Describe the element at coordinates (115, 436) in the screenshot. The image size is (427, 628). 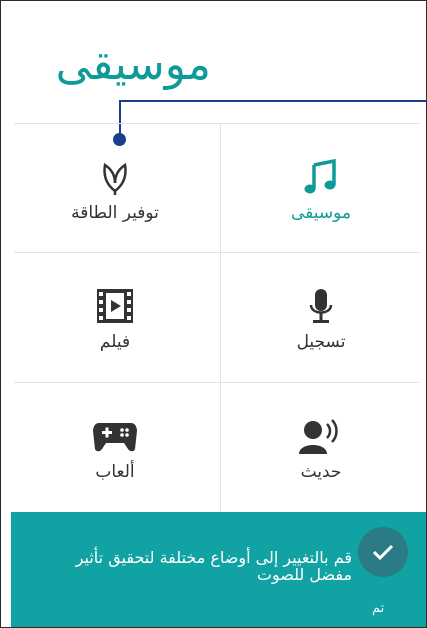
I see `gamepad-icon` at that location.